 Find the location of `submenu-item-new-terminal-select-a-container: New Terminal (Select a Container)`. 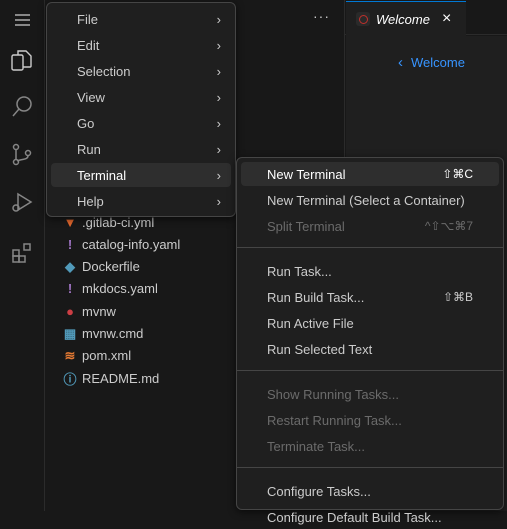

submenu-item-new-terminal-select-a-container: New Terminal (Select a Container) is located at coordinates (370, 200).